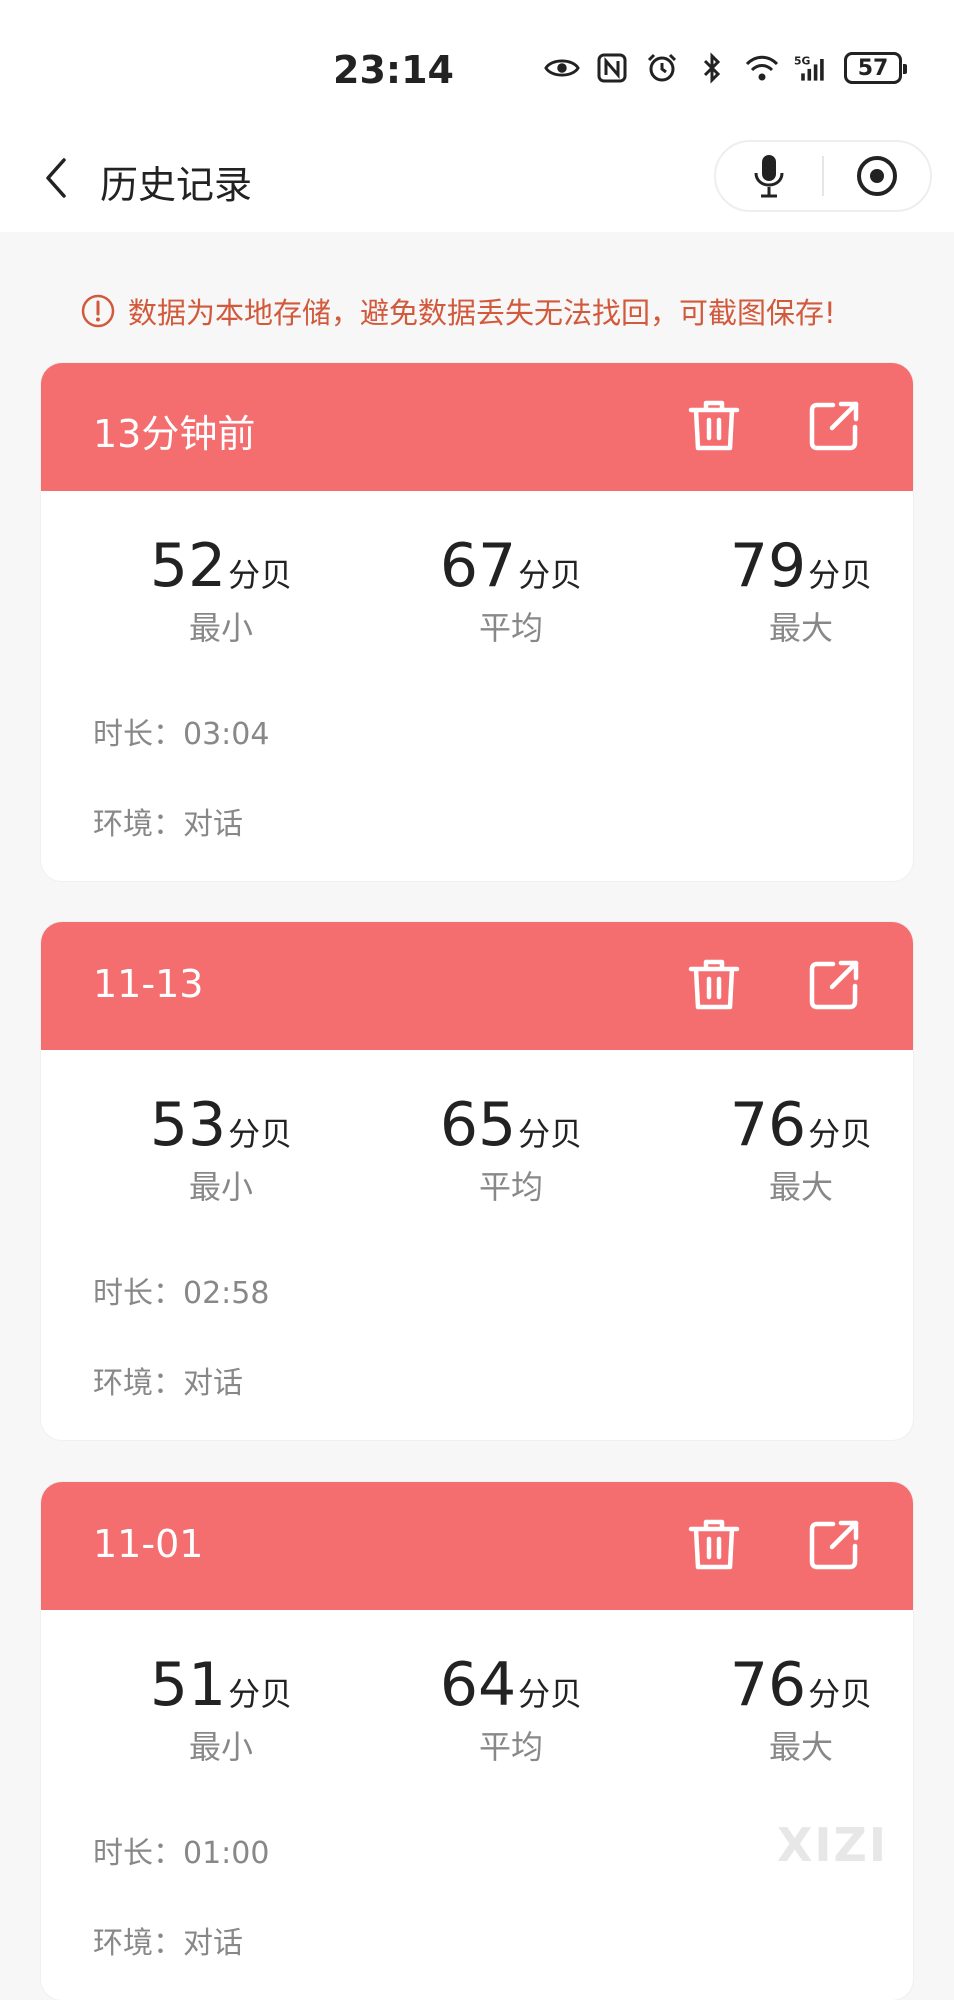  I want to click on chevron-left-icon, so click(56, 178).